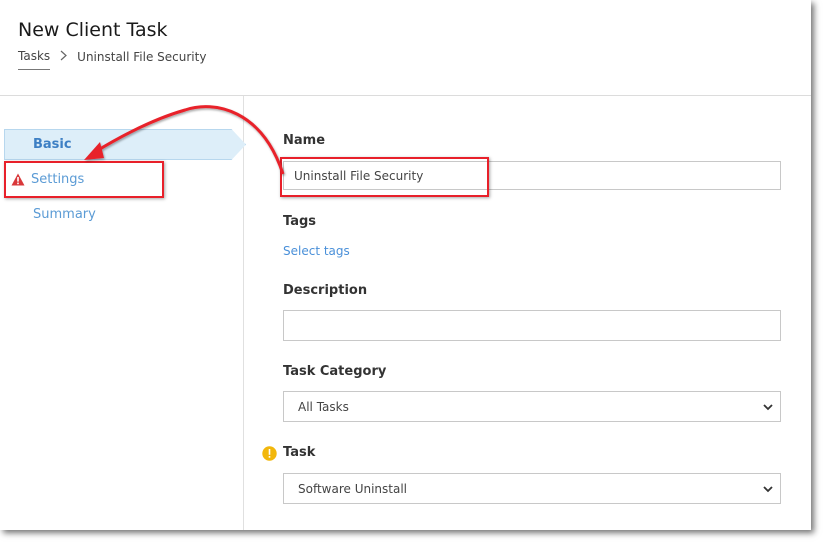 The height and width of the screenshot is (545, 826). Describe the element at coordinates (64, 214) in the screenshot. I see `sidebar-item-label: Summary` at that location.